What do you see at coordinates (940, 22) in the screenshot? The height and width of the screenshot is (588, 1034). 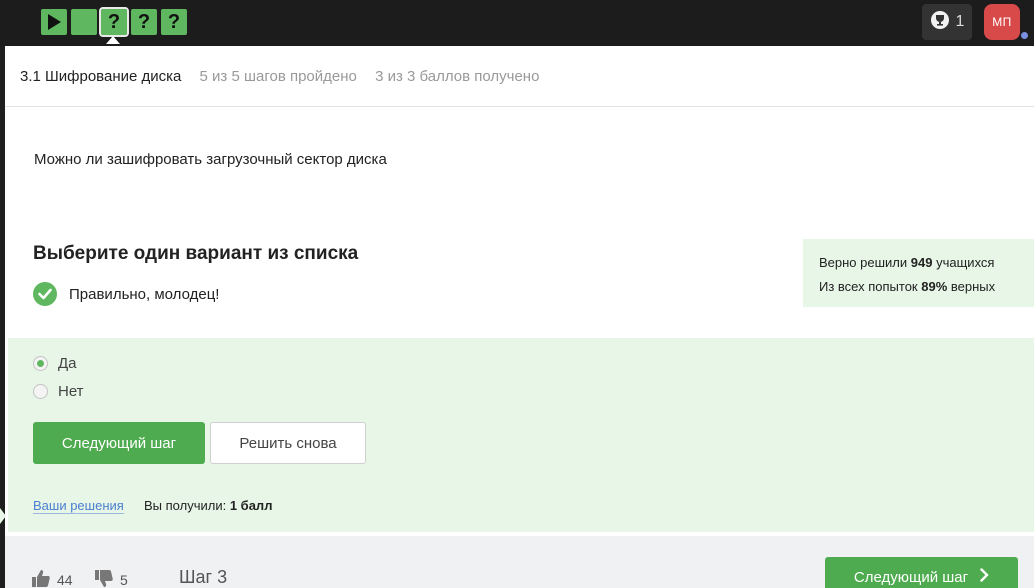 I see `trophy-icon` at bounding box center [940, 22].